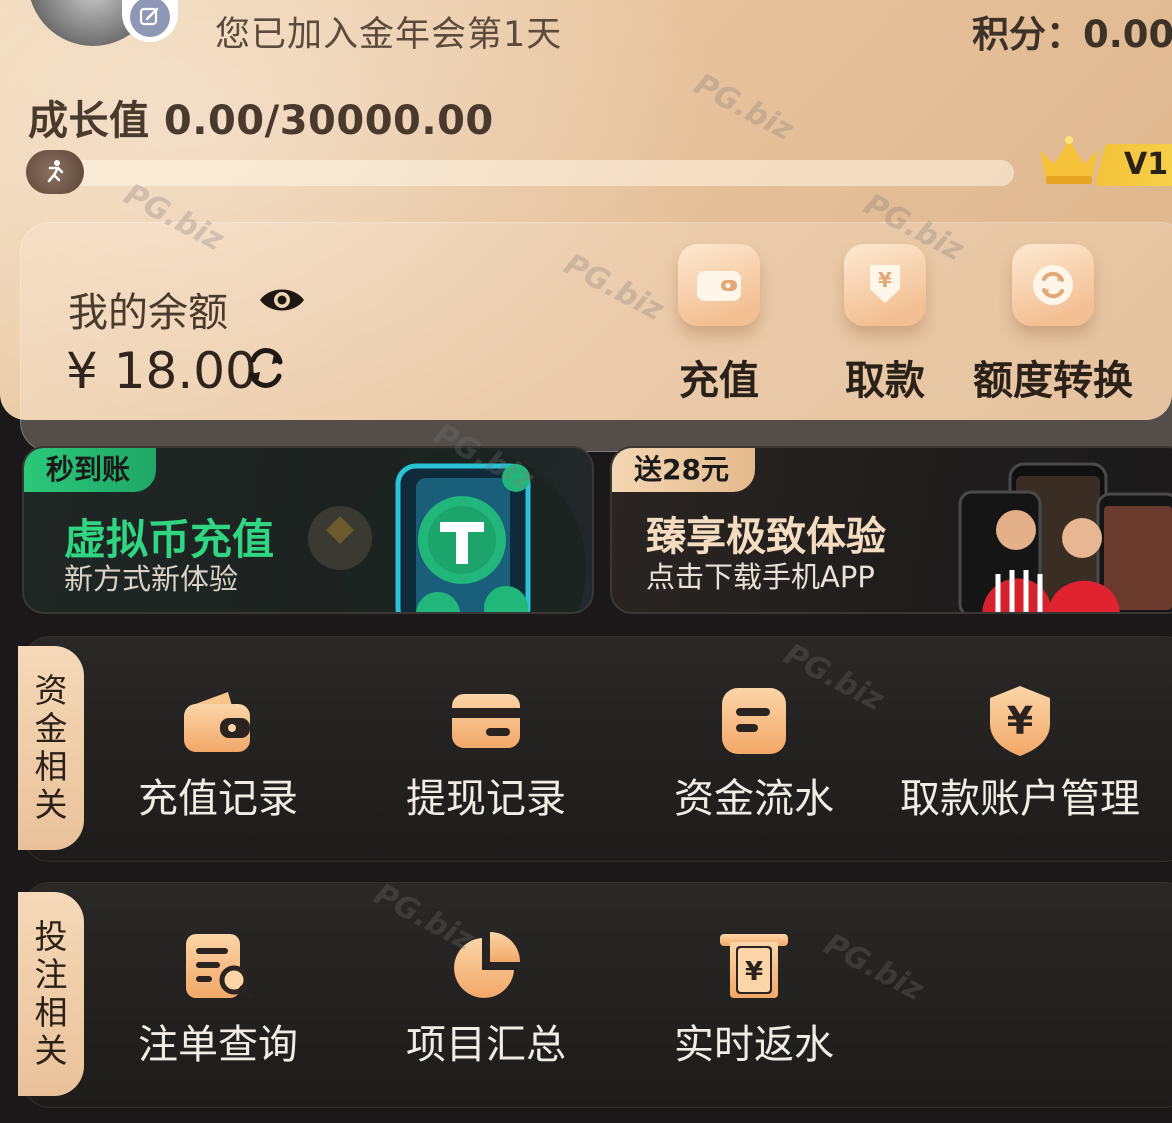 This screenshot has width=1172, height=1123. What do you see at coordinates (1020, 799) in the screenshot?
I see `withdraw-account-management-label: 取款账户管理` at bounding box center [1020, 799].